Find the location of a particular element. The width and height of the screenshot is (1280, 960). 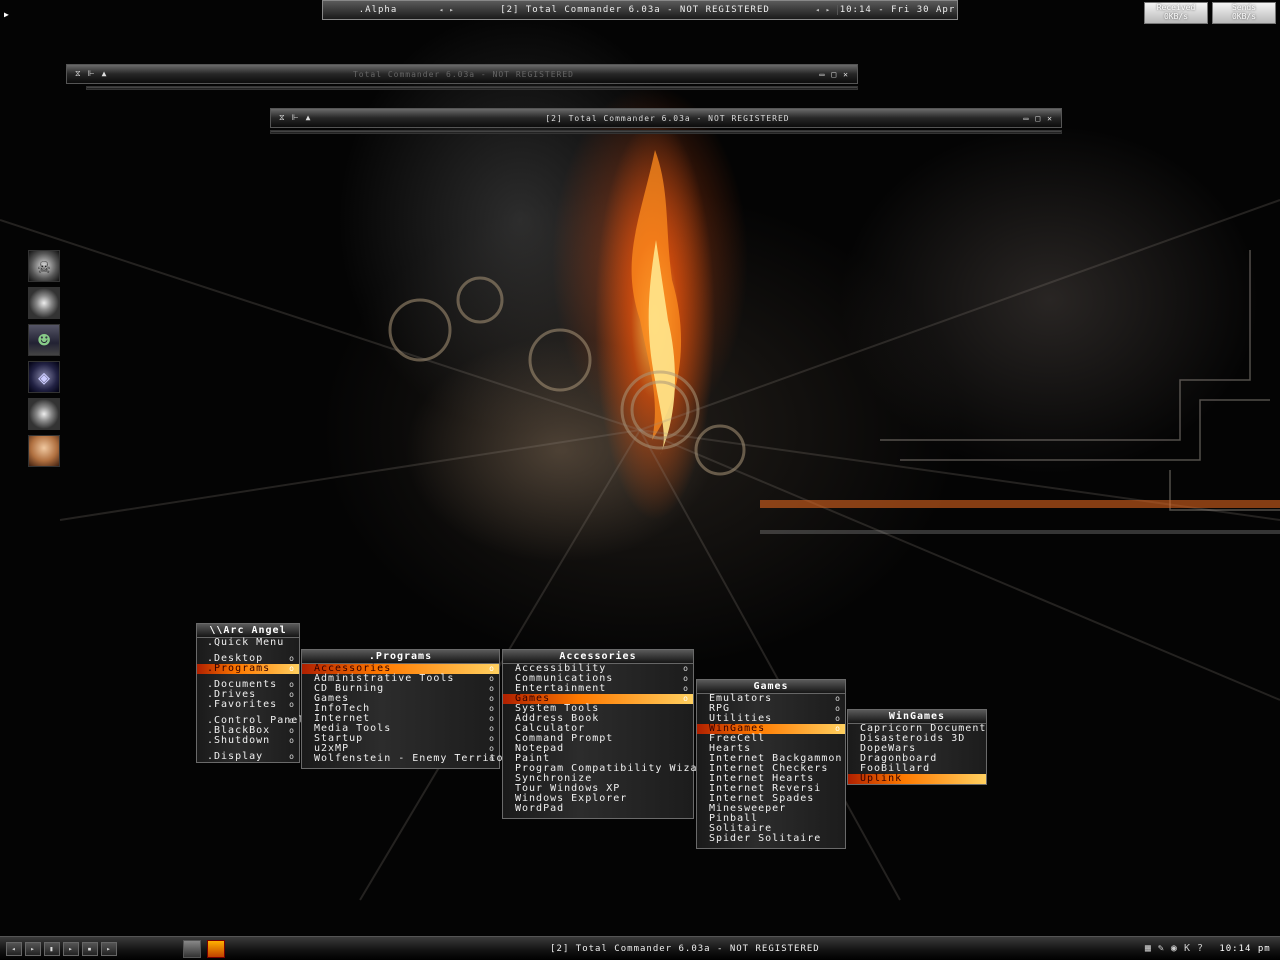

window-title: Total Commander 6.03a - NOT REGISTERED is located at coordinates (463, 74).